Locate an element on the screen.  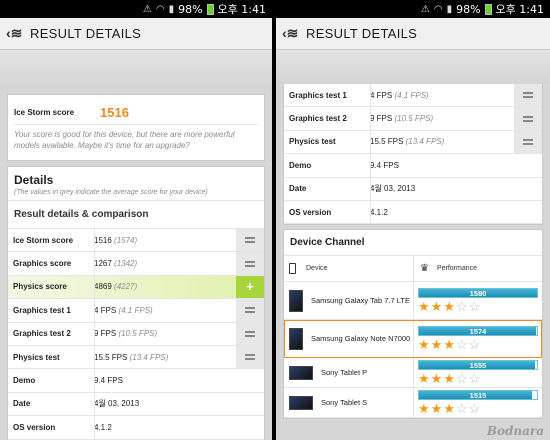
row-value-cell: 4.1.2 is located at coordinates (179, 427).